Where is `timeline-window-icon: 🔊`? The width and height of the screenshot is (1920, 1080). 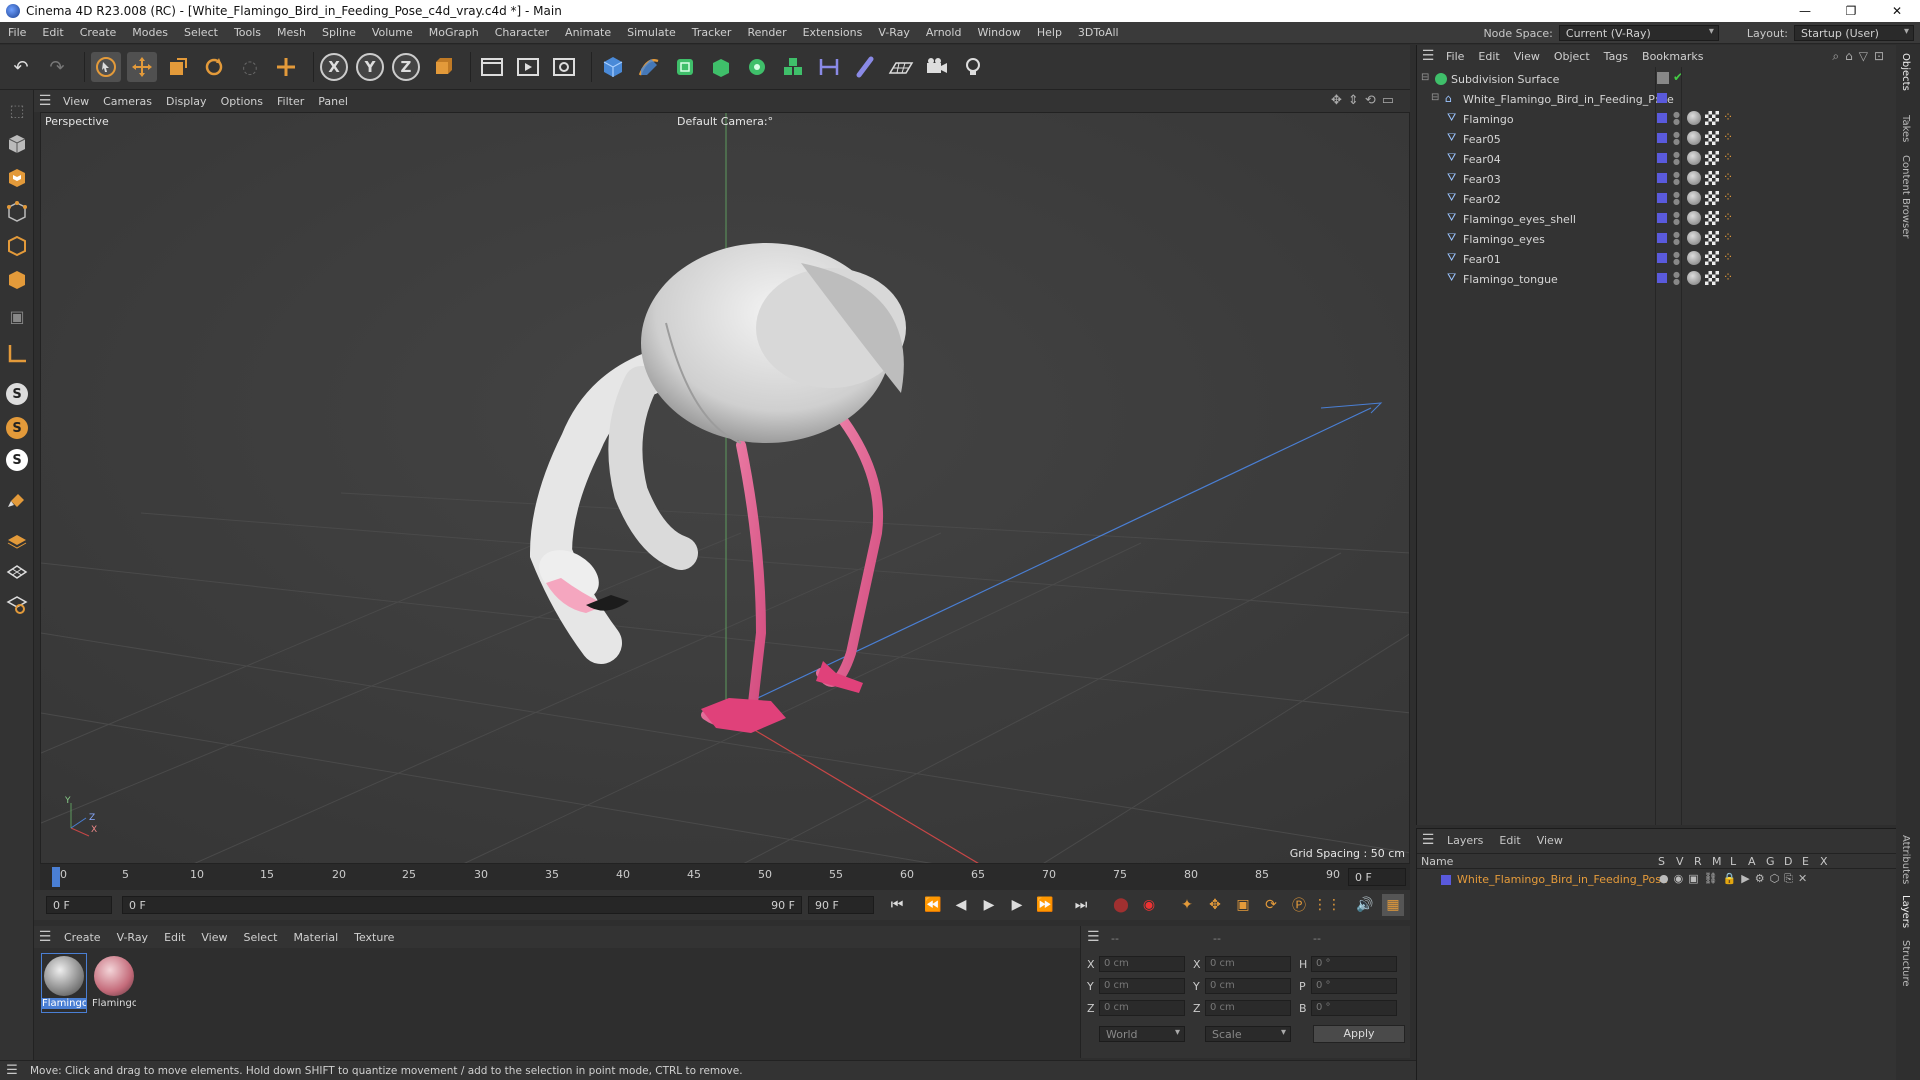 timeline-window-icon: 🔊 is located at coordinates (1365, 905).